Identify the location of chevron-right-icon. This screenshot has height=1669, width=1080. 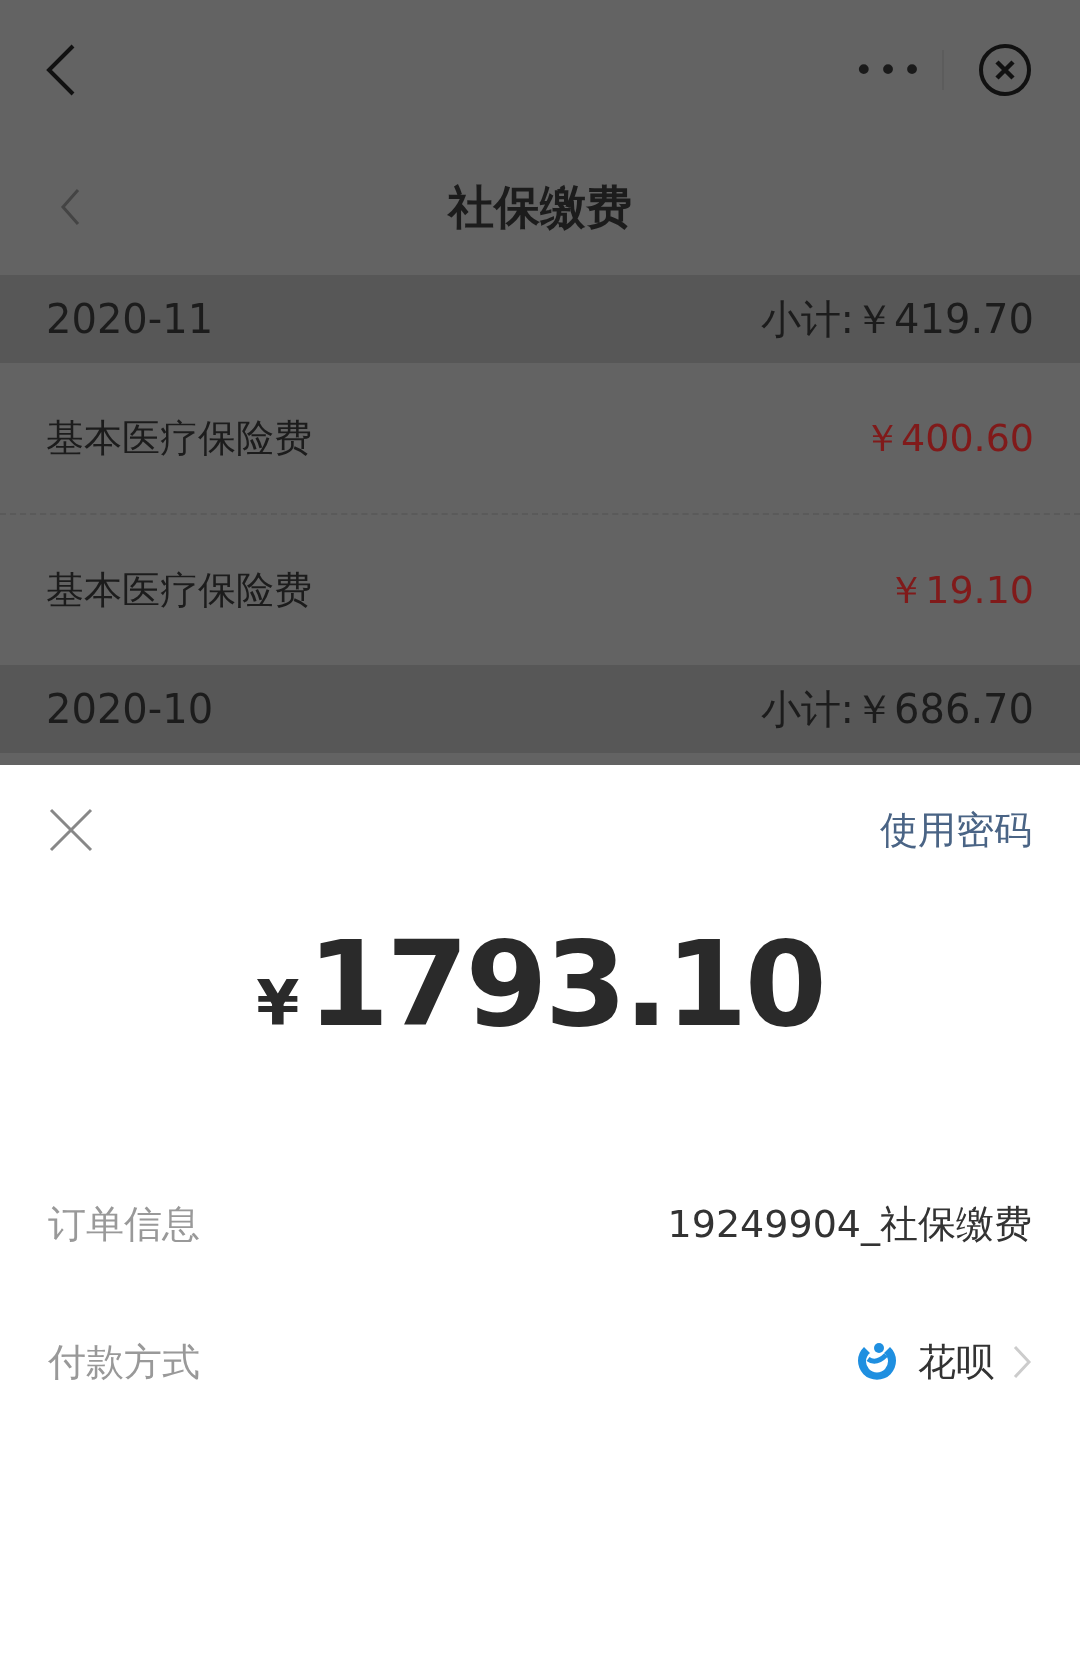
(1022, 1362).